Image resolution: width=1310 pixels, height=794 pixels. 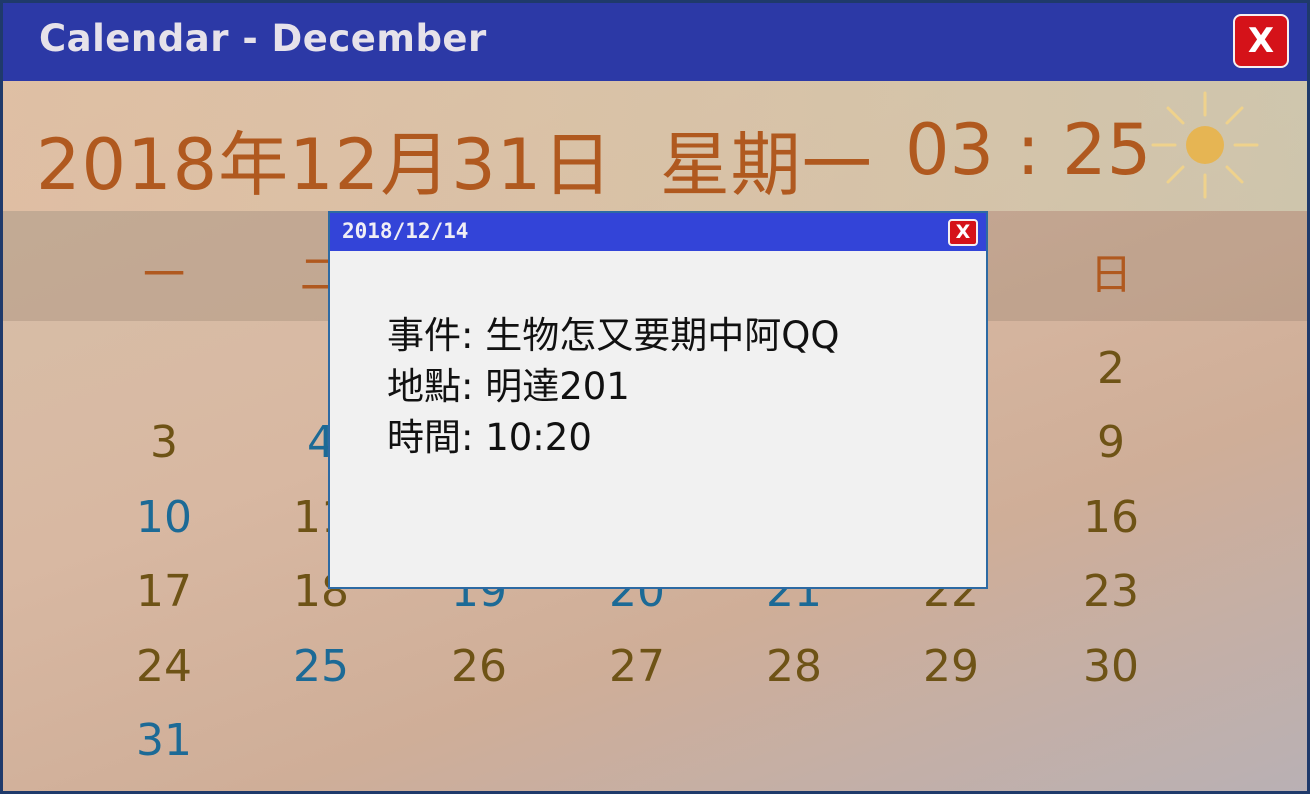 What do you see at coordinates (1110, 274) in the screenshot?
I see `weekday-sun: 日` at bounding box center [1110, 274].